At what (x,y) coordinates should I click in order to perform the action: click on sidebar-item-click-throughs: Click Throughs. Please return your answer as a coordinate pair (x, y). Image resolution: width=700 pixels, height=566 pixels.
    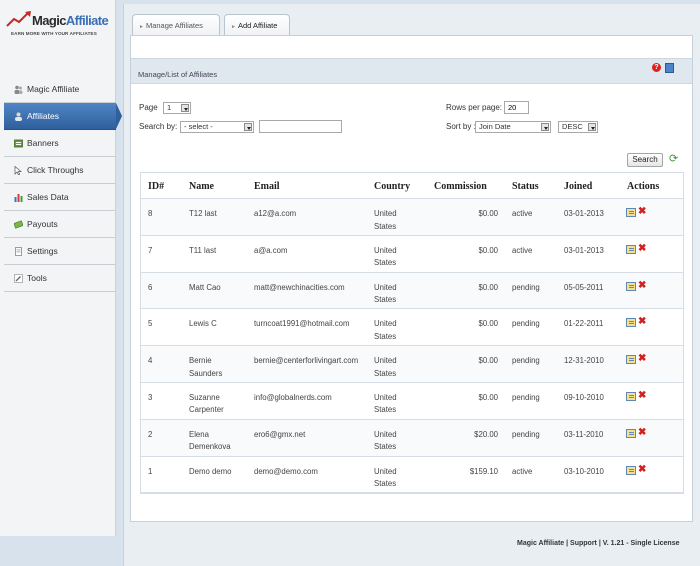
    Looking at the image, I should click on (60, 170).